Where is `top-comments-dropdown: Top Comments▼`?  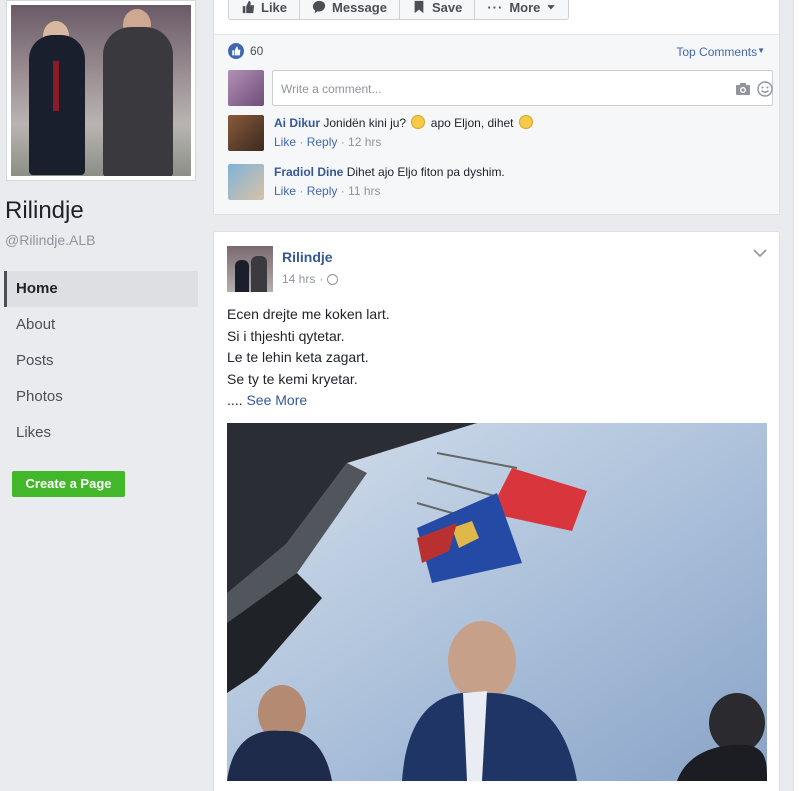 top-comments-dropdown: Top Comments▼ is located at coordinates (720, 52).